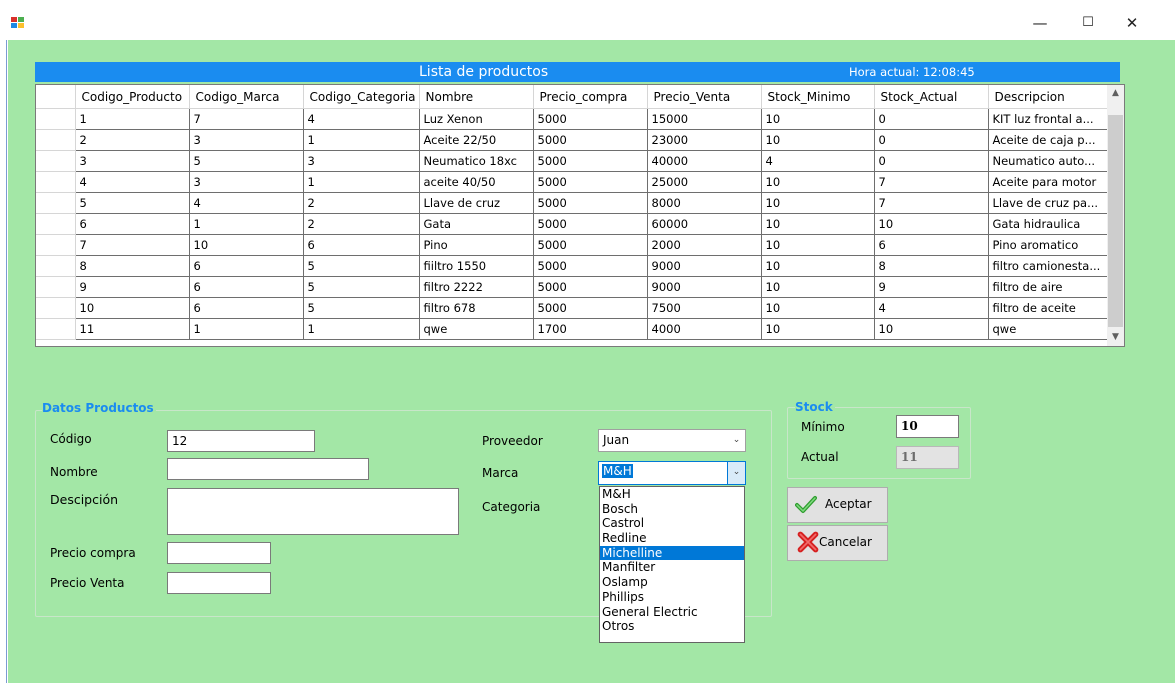 The image size is (1175, 683). Describe the element at coordinates (219, 553) in the screenshot. I see `precio-compra-field` at that location.